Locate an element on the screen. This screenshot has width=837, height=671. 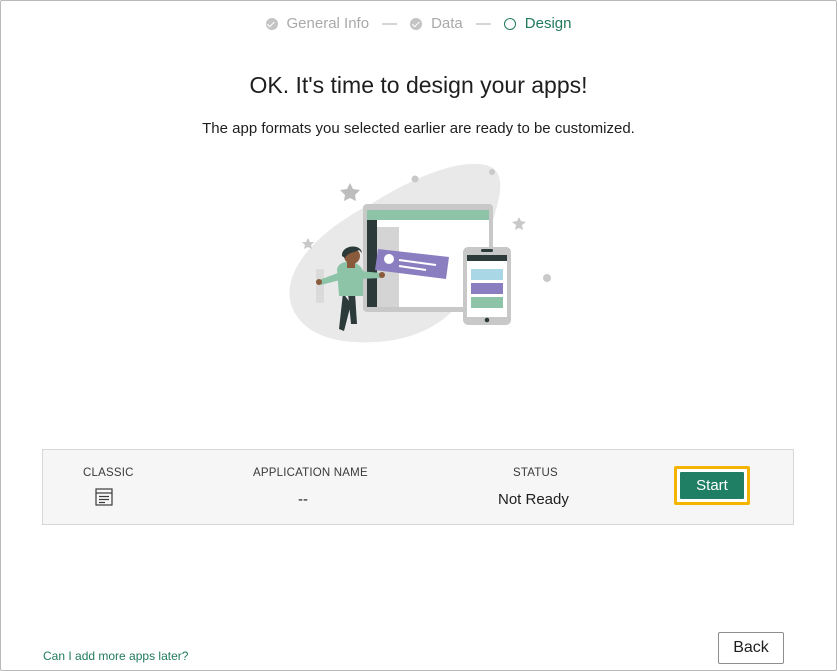
step-data: Data is located at coordinates (436, 23).